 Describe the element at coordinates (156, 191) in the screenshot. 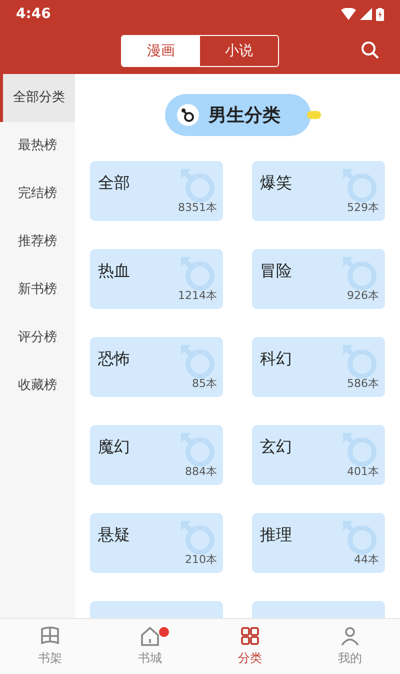

I see `category-card: 全部 8351本` at that location.